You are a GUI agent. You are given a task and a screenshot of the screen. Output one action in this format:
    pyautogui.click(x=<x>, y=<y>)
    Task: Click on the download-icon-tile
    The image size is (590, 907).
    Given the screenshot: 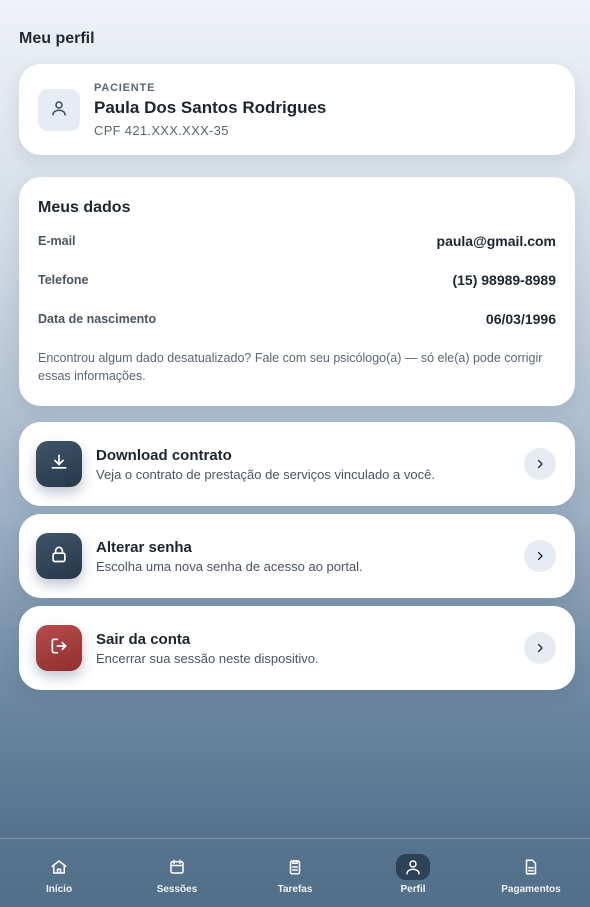 What is the action you would take?
    pyautogui.click(x=59, y=464)
    